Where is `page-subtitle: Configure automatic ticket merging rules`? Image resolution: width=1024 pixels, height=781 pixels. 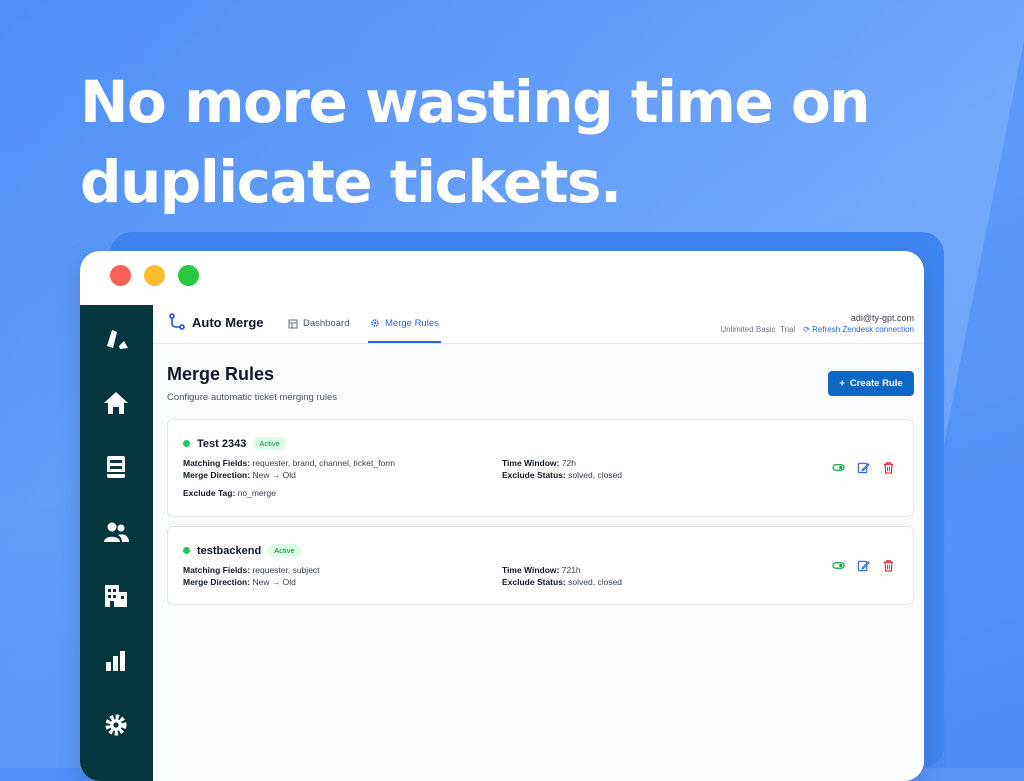
page-subtitle: Configure automatic ticket merging rules is located at coordinates (252, 397).